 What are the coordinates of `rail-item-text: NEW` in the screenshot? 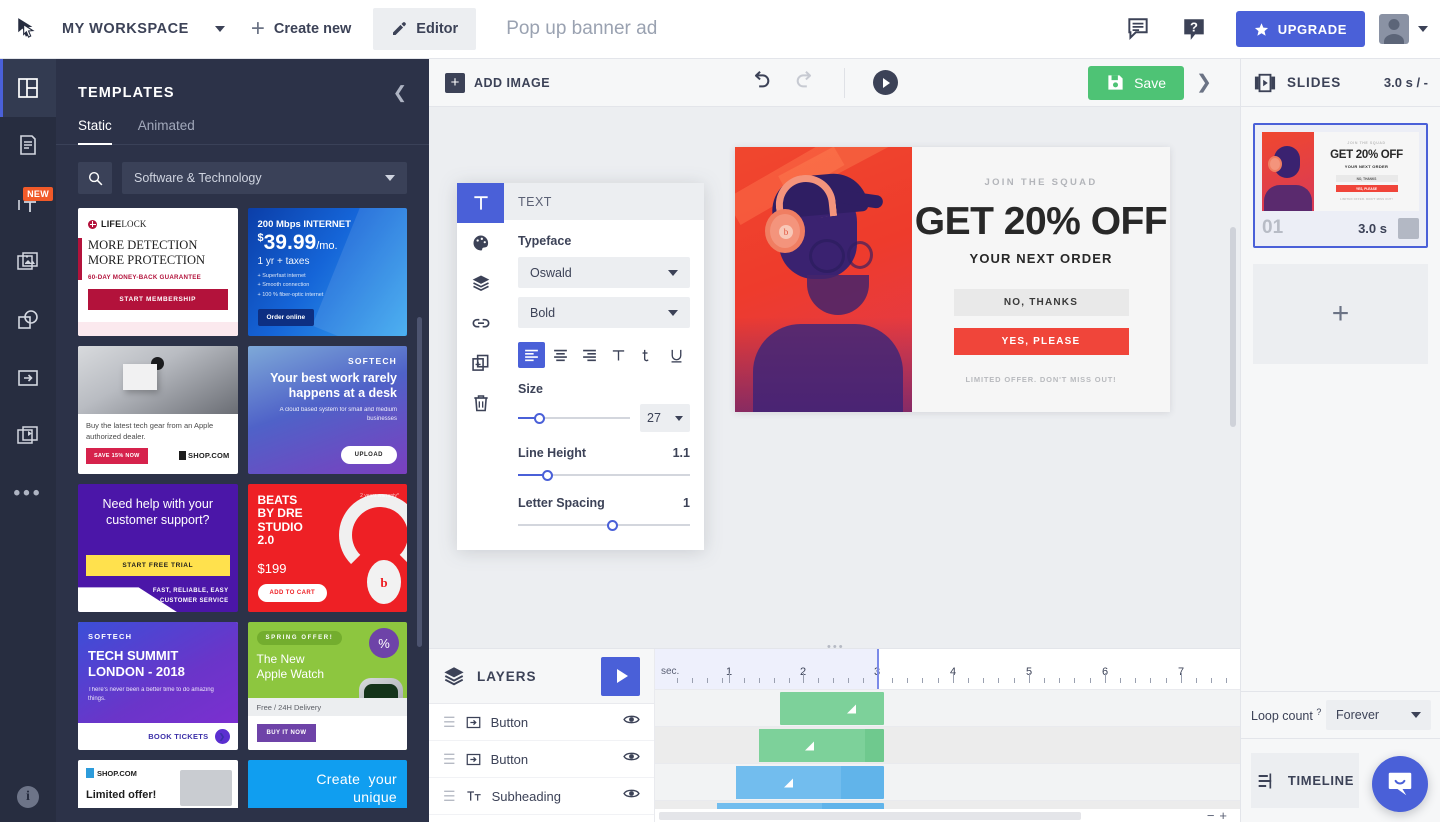 It's located at (28, 204).